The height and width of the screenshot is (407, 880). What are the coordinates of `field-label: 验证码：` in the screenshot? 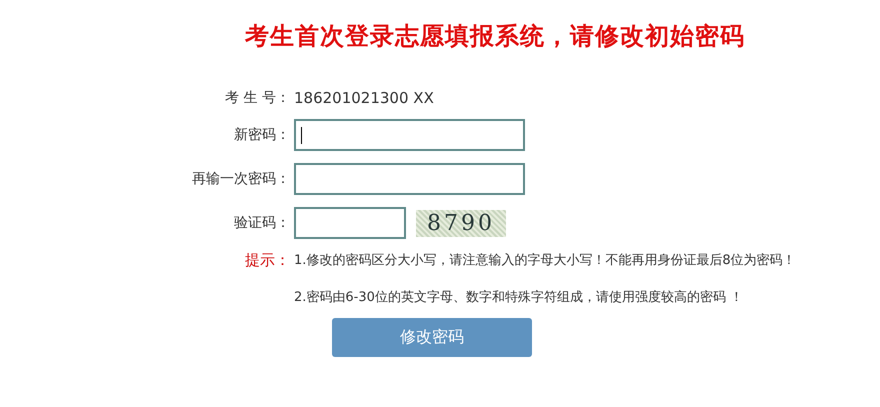 It's located at (262, 223).